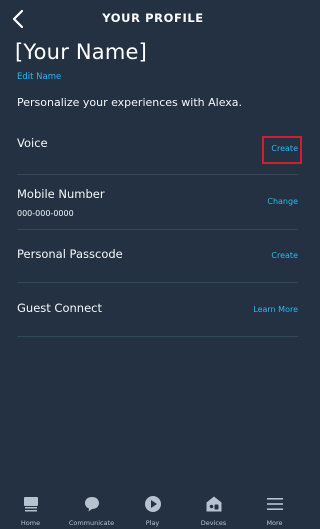  Describe the element at coordinates (282, 150) in the screenshot. I see `highlight-box` at that location.